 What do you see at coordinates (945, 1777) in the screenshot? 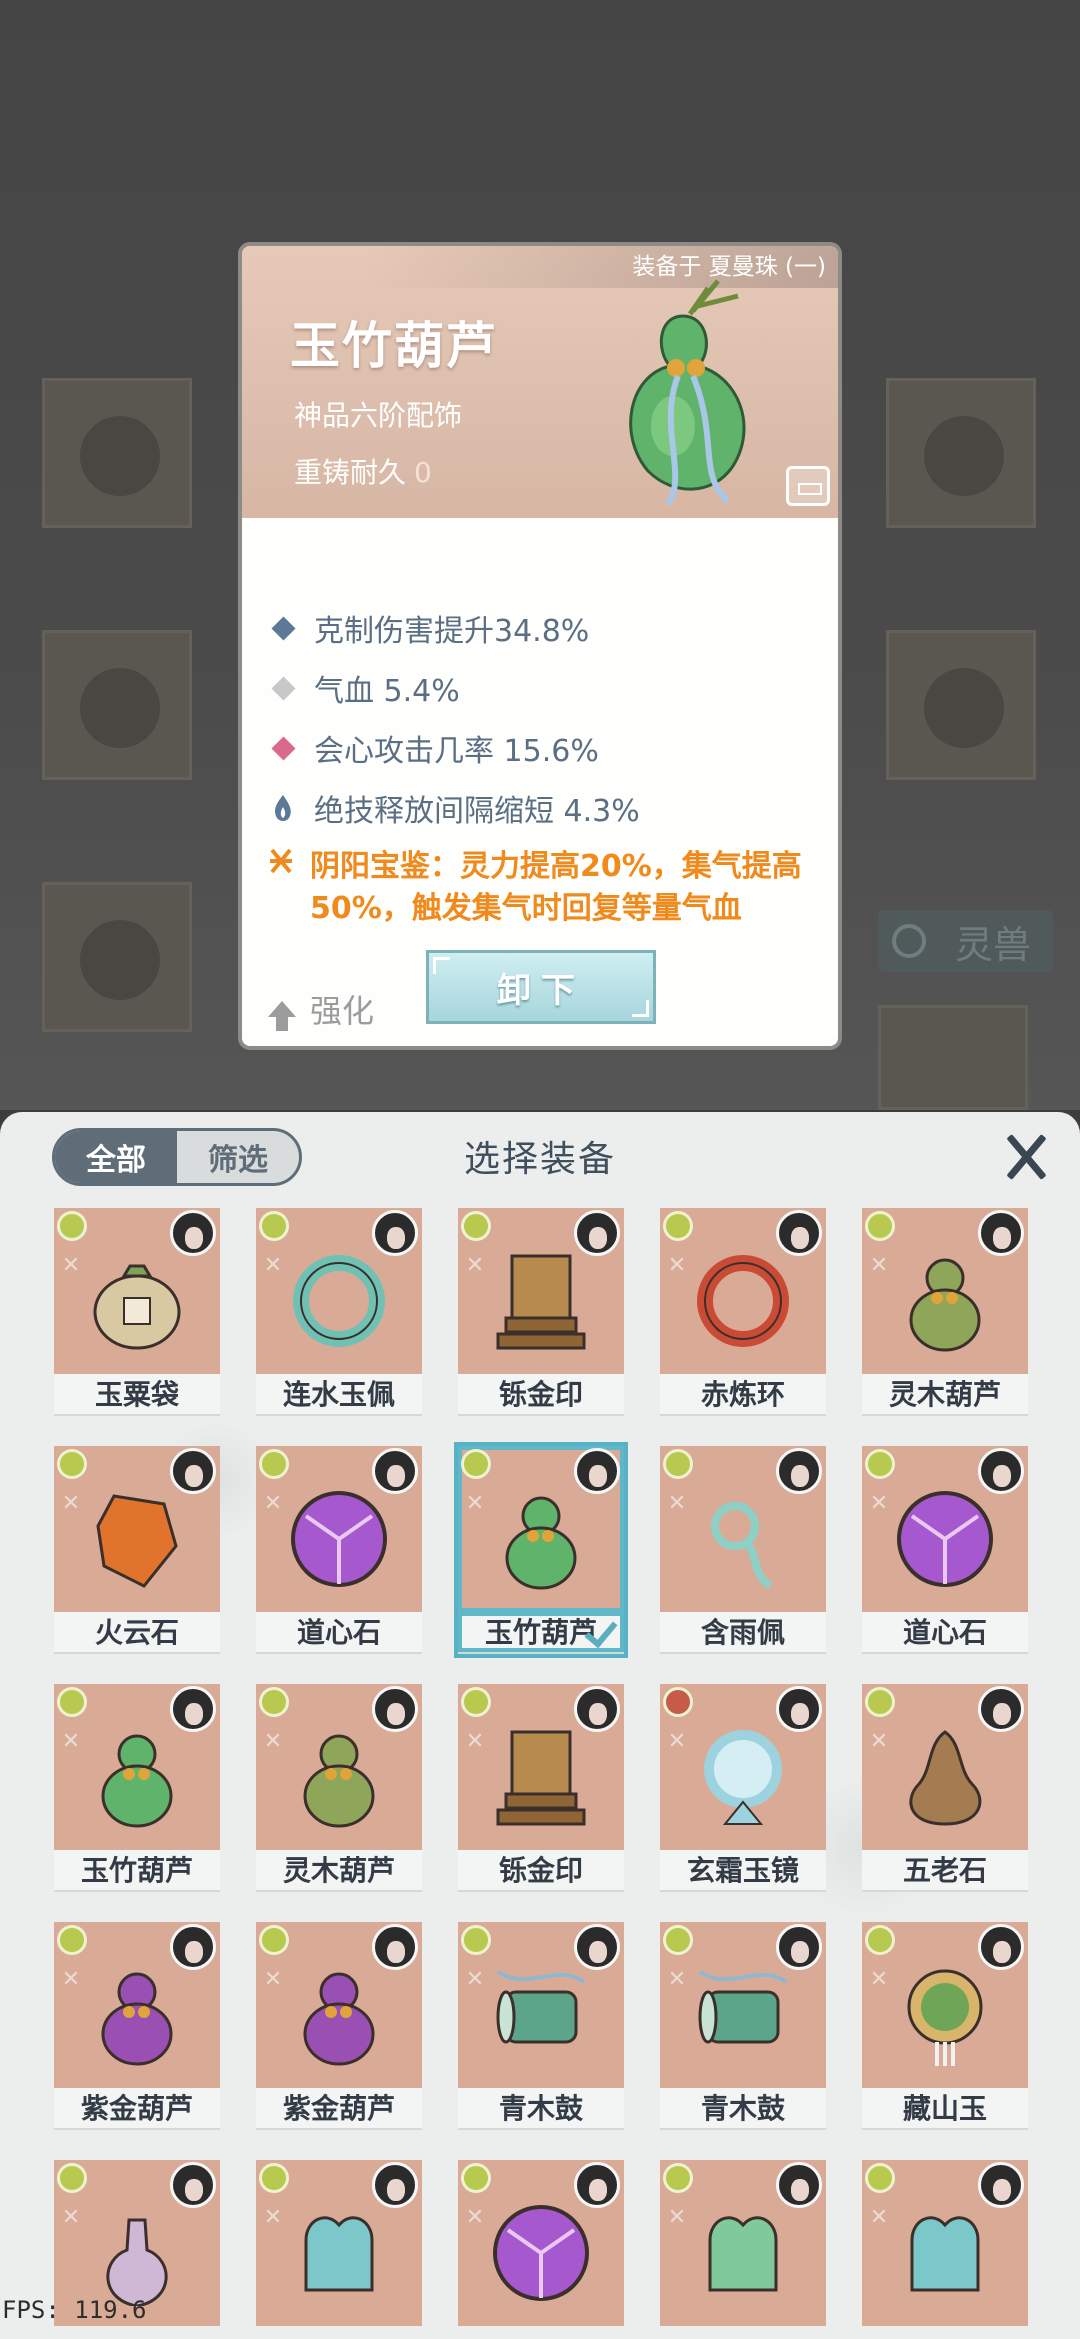
I see `rock-icon` at bounding box center [945, 1777].